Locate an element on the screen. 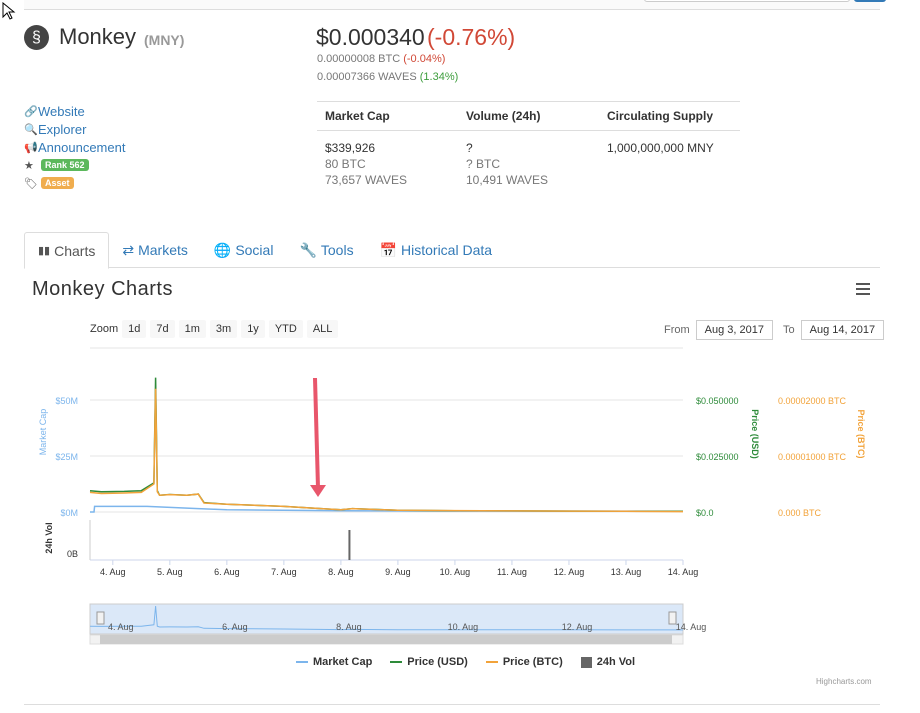  annotation-arrow is located at coordinates (316, 433).